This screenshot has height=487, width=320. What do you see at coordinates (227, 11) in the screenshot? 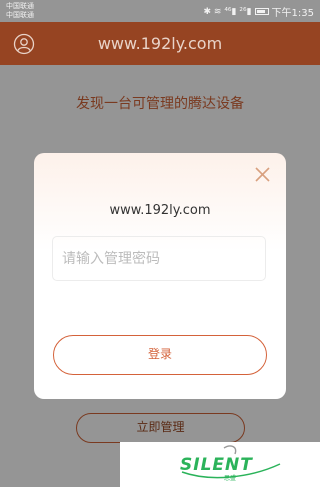
I see `signal-icons: ✱ ≋ ⁴⁶▮ ²⁶▮` at bounding box center [227, 11].